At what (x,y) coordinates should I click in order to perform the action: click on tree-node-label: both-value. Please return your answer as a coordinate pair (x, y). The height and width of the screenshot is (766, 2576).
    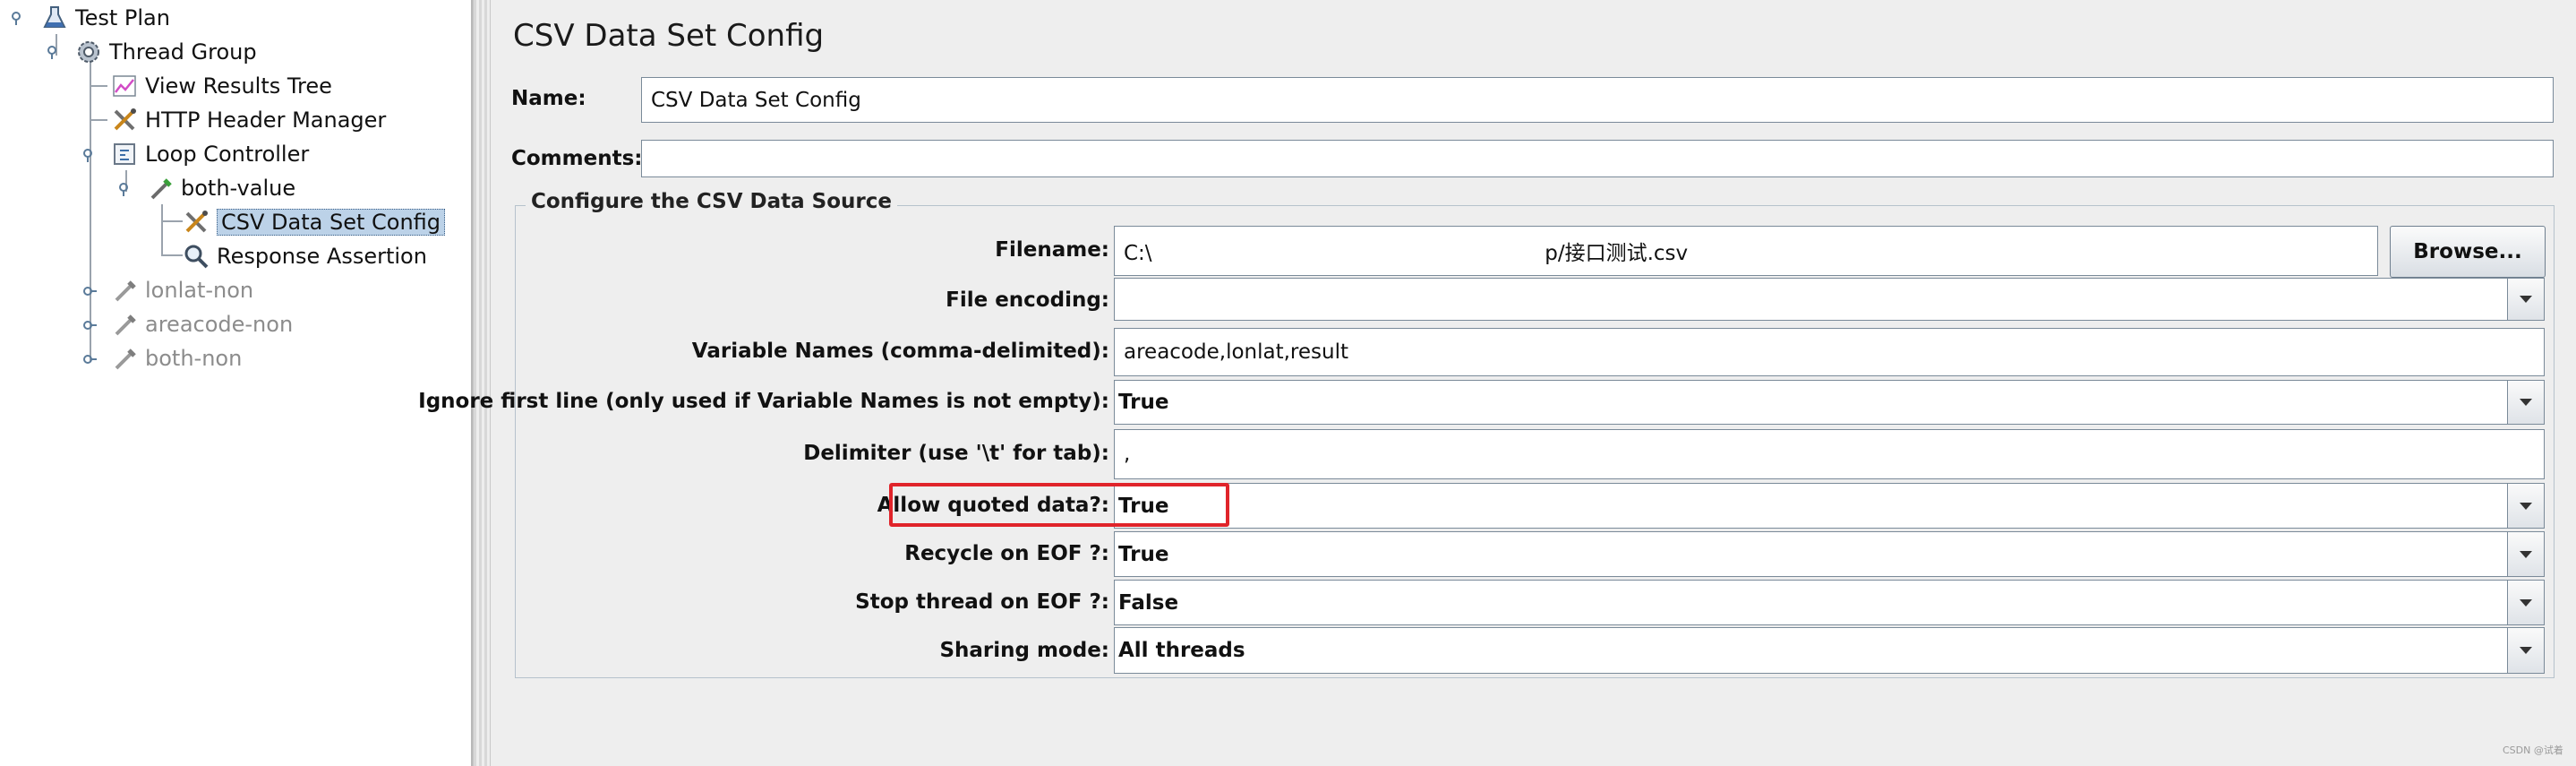
    Looking at the image, I should click on (238, 188).